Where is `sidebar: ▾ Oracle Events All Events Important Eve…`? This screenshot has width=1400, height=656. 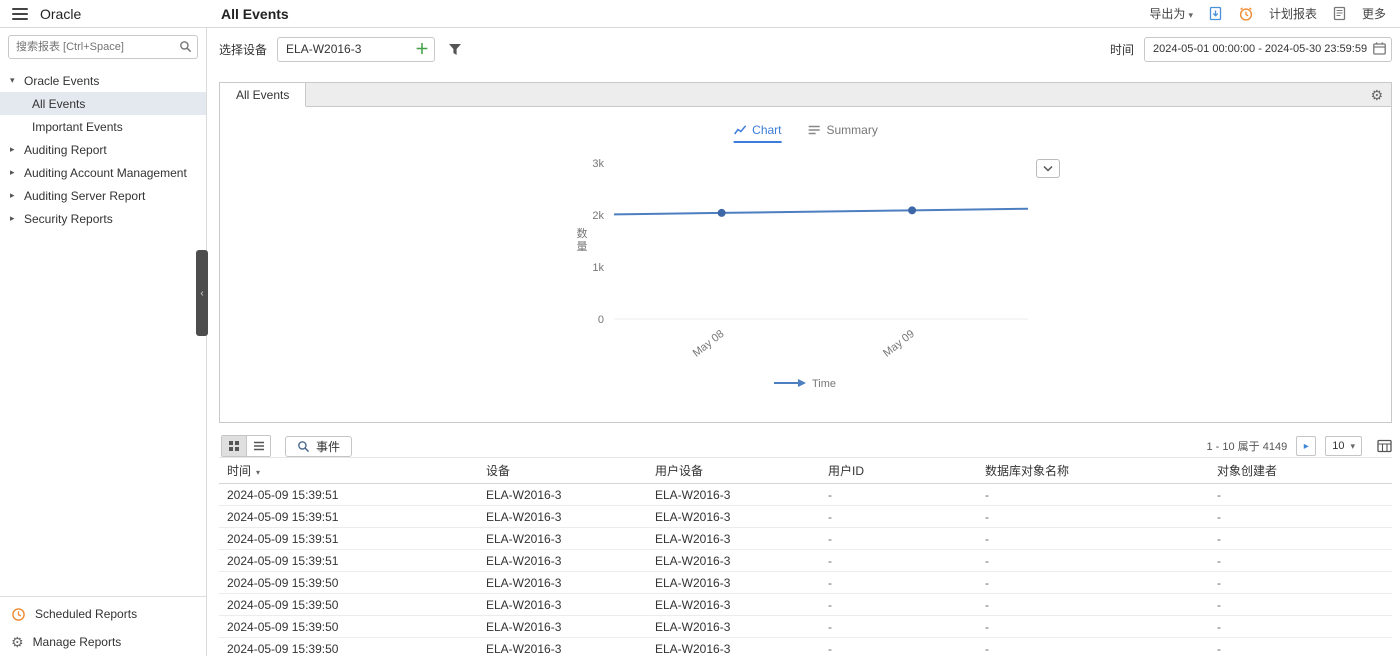 sidebar: ▾ Oracle Events All Events Important Eve… is located at coordinates (103, 342).